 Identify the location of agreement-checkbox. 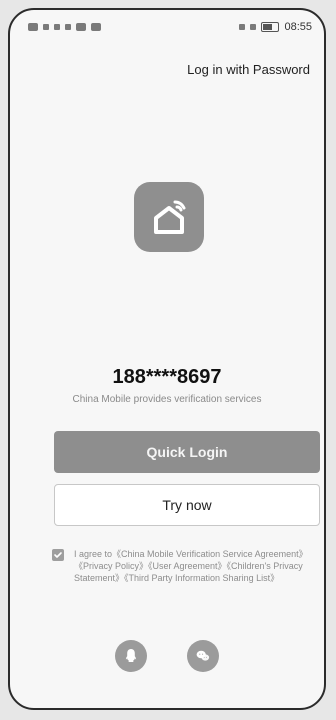
(58, 555).